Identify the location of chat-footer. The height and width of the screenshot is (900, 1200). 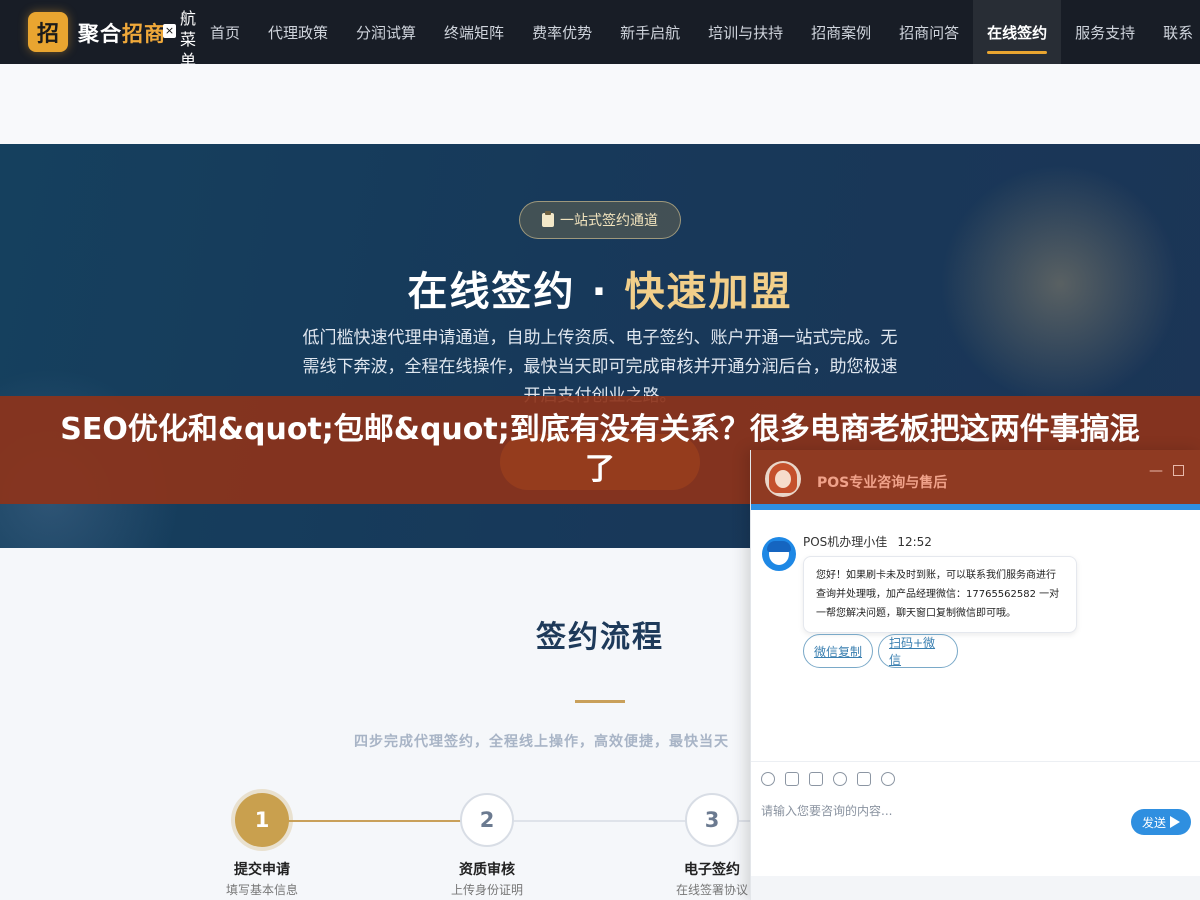
(975, 888).